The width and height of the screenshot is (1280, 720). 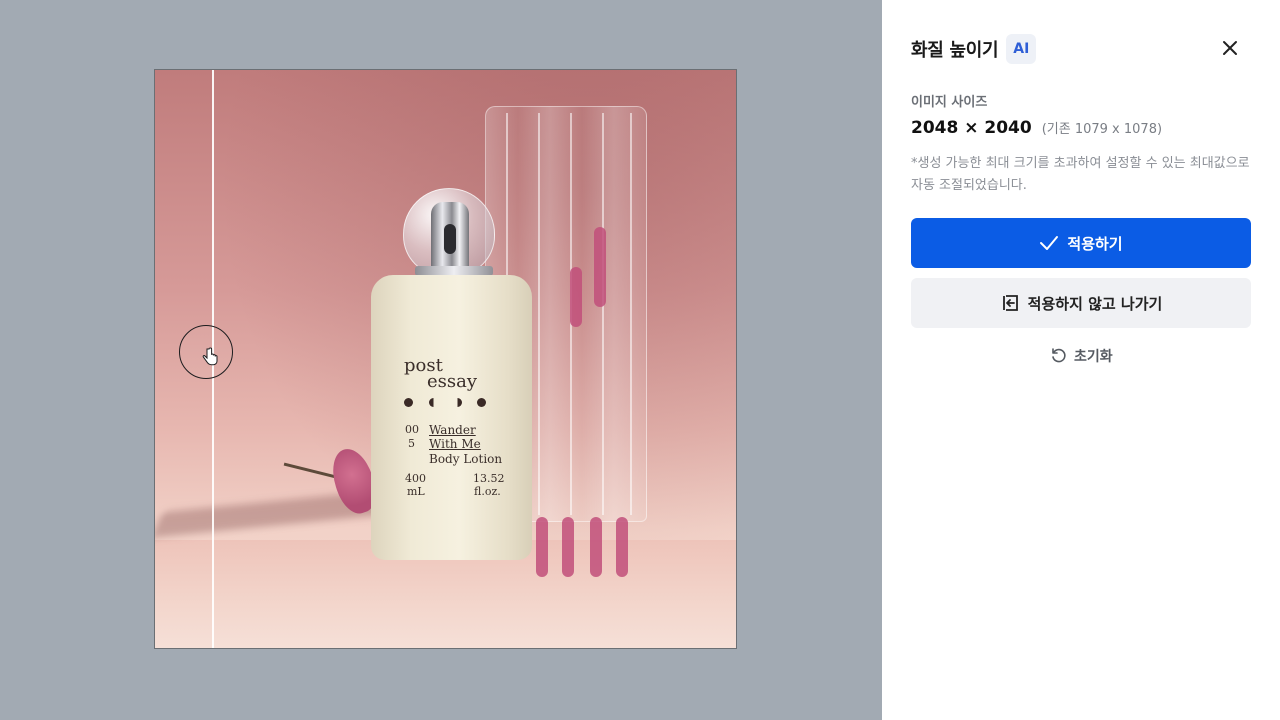 I want to click on panel-title: 화질 높이기, so click(x=955, y=50).